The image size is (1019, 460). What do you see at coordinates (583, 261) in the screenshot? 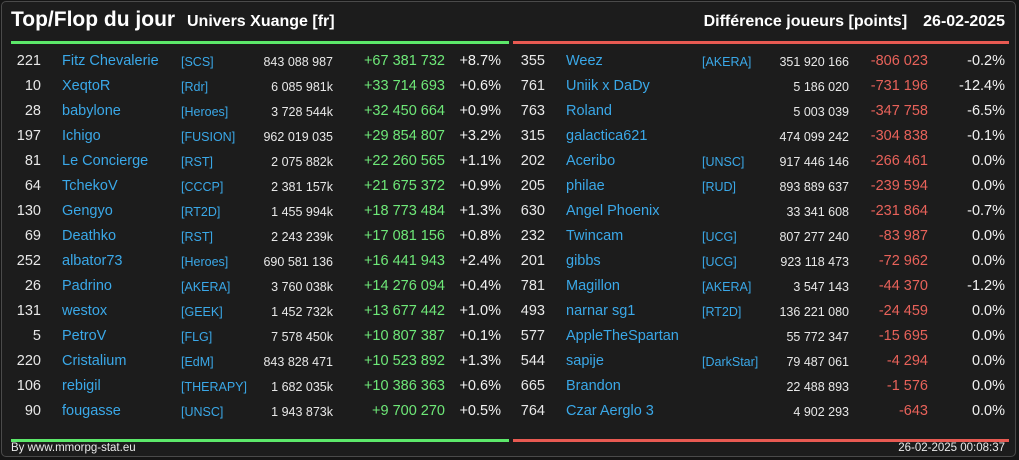
I see `player-name-link: gibbs` at bounding box center [583, 261].